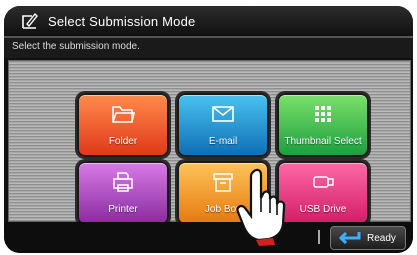 Image resolution: width=417 pixels, height=255 pixels. Describe the element at coordinates (123, 114) in the screenshot. I see `folder-icon` at that location.